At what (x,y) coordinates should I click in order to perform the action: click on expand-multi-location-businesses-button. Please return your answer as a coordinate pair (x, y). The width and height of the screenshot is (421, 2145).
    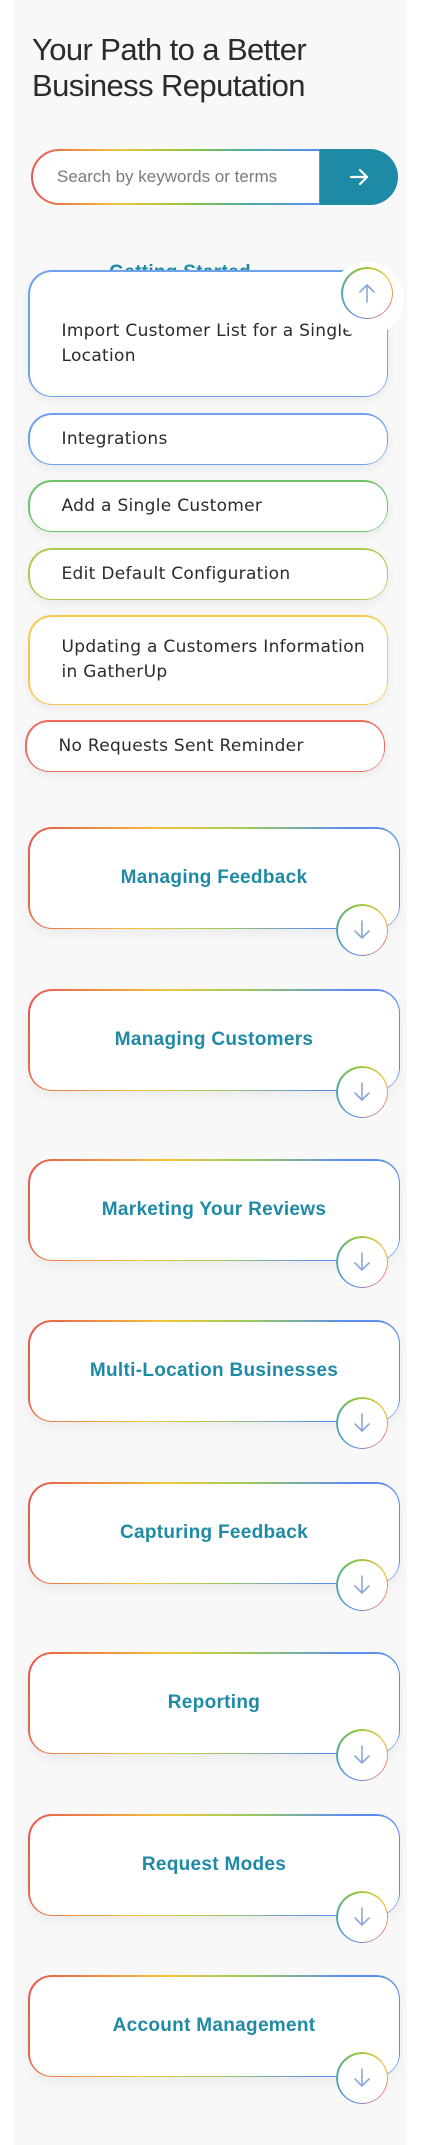
    Looking at the image, I should click on (362, 1423).